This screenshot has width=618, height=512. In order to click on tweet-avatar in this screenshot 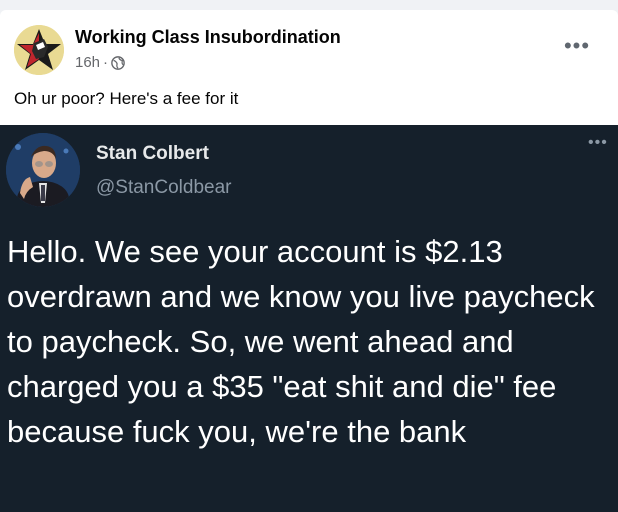, I will do `click(43, 170)`.